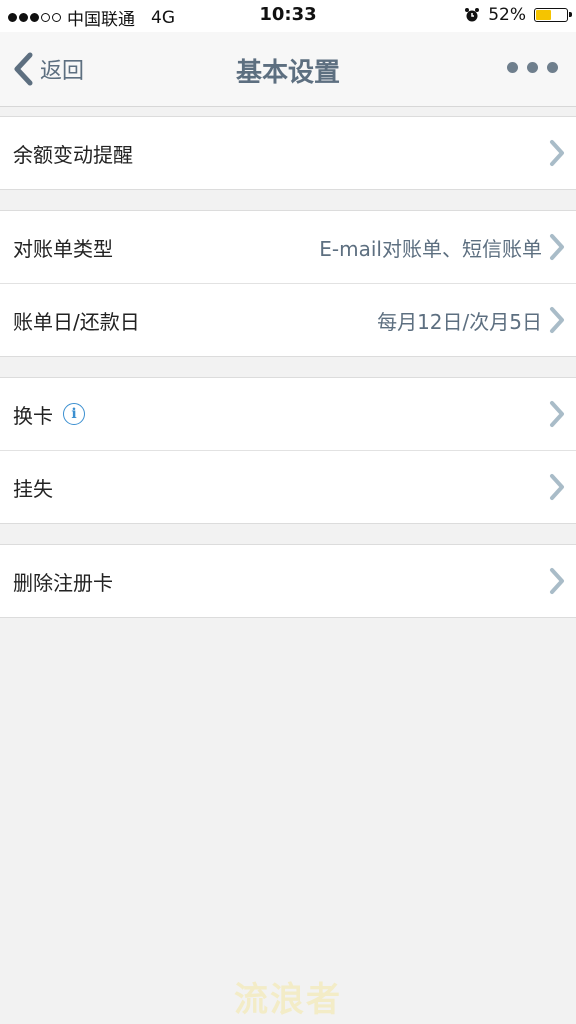 Image resolution: width=576 pixels, height=1024 pixels. I want to click on row-label: 挂失, so click(33, 488).